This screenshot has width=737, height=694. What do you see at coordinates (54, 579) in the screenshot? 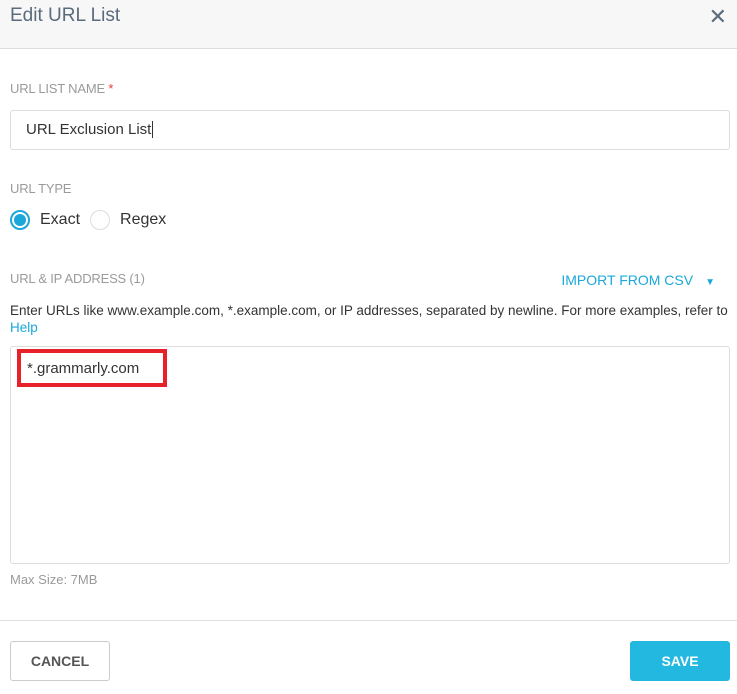
I see `max-size-note: Max Size: 7MB` at bounding box center [54, 579].